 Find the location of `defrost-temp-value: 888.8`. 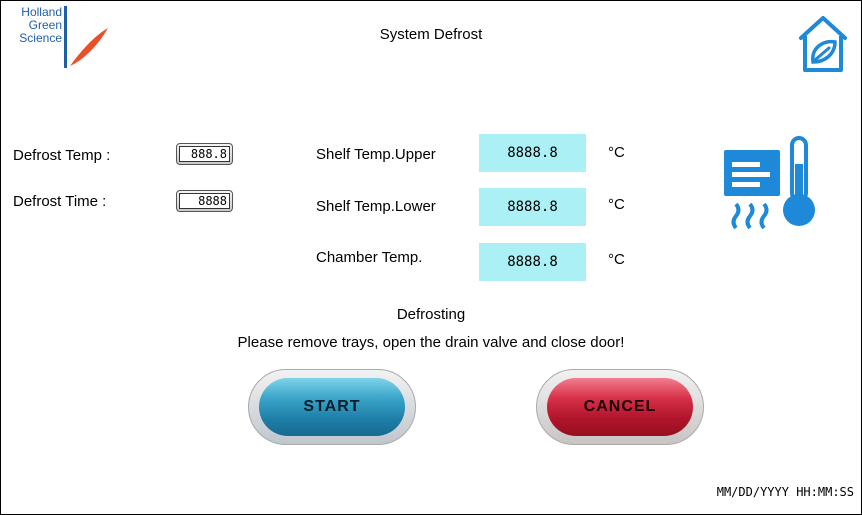

defrost-temp-value: 888.8 is located at coordinates (204, 154).